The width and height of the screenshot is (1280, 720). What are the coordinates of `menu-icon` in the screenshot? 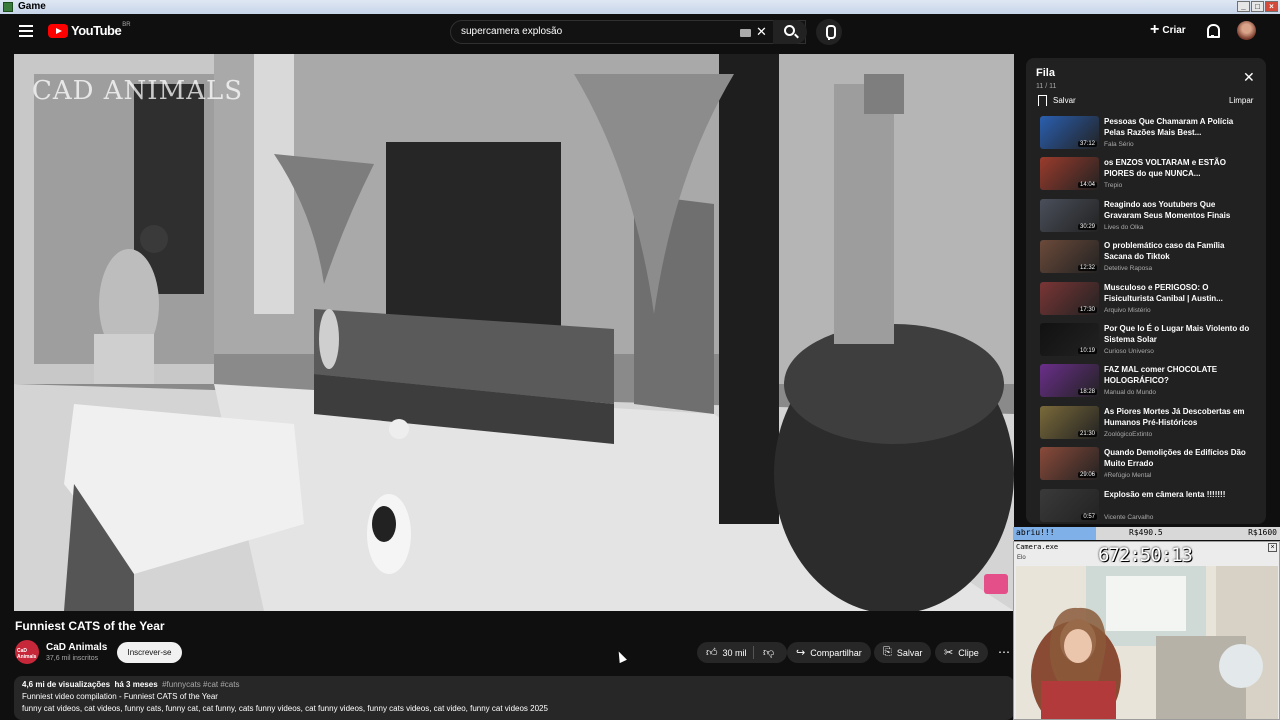 It's located at (26, 31).